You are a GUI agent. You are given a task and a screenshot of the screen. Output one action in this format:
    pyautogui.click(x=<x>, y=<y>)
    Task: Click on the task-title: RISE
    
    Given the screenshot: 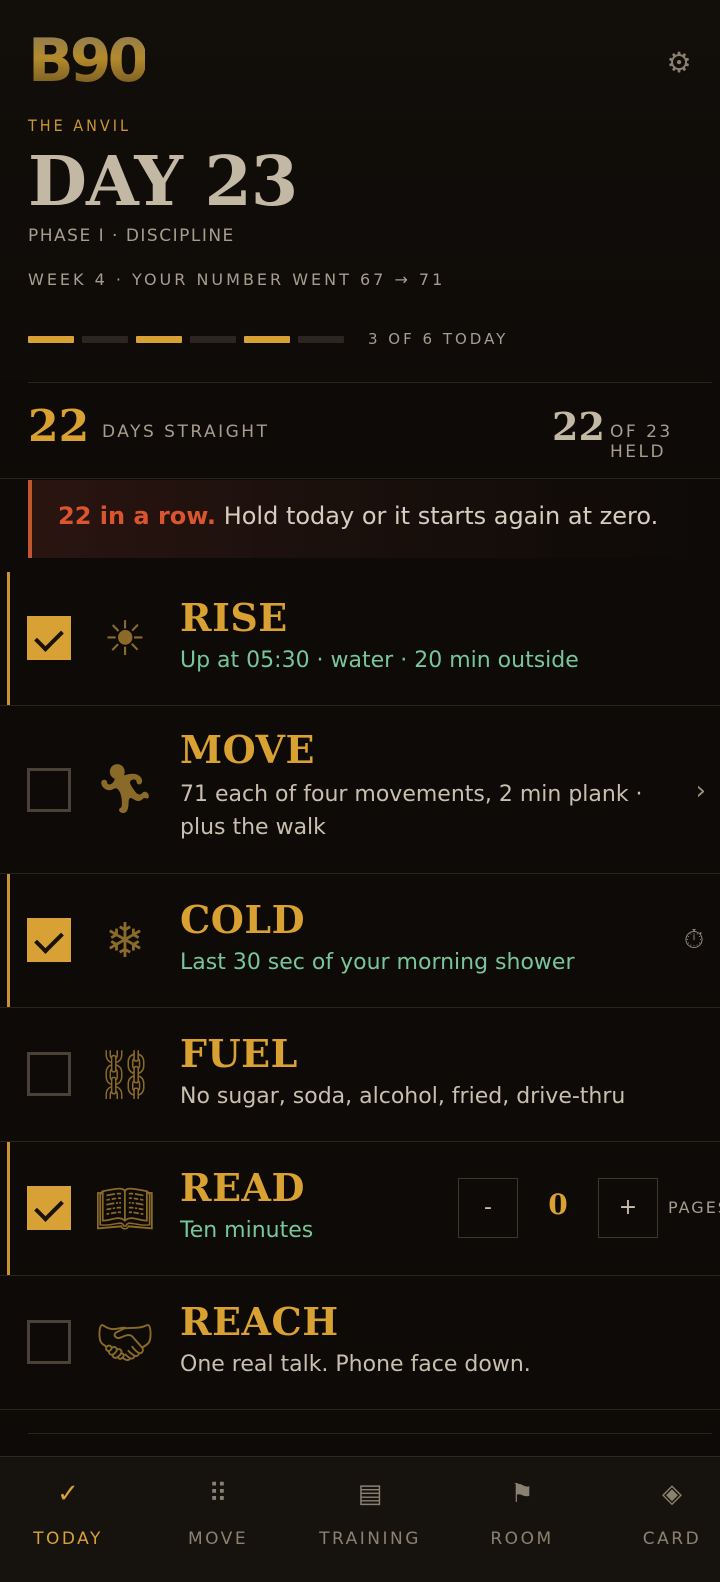 What is the action you would take?
    pyautogui.click(x=234, y=617)
    